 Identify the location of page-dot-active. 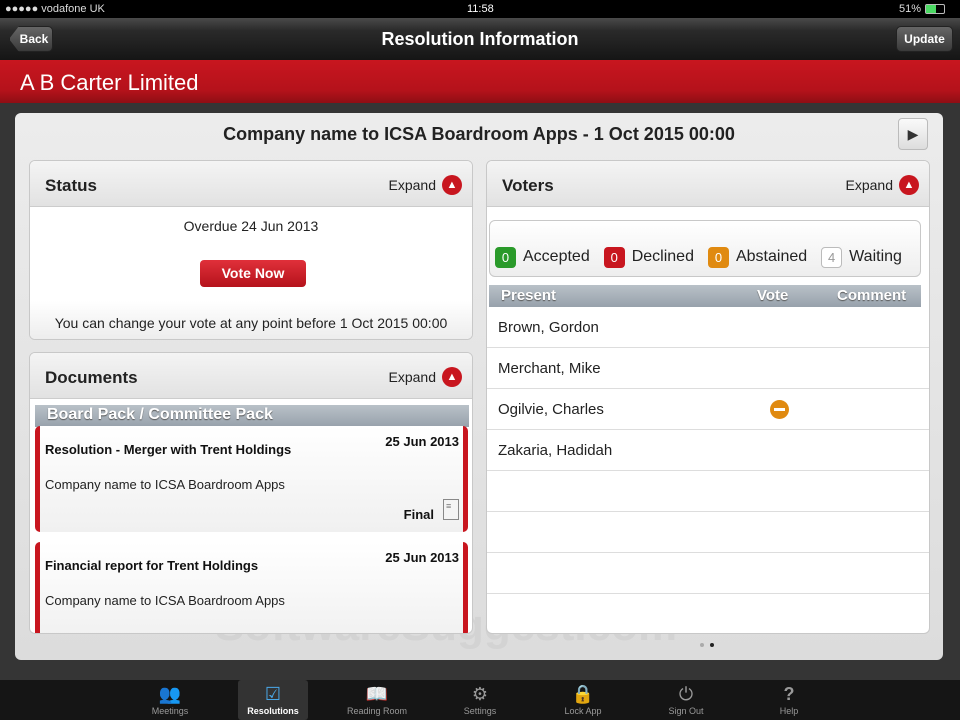
(712, 645).